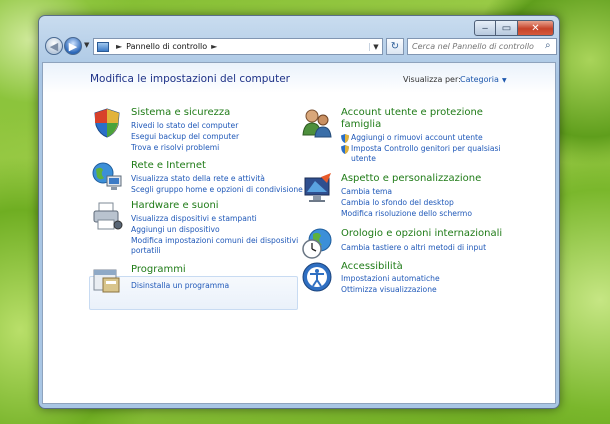 Image resolution: width=610 pixels, height=424 pixels. Describe the element at coordinates (180, 286) in the screenshot. I see `link-uninstall-program: Disinstalla un programma` at that location.